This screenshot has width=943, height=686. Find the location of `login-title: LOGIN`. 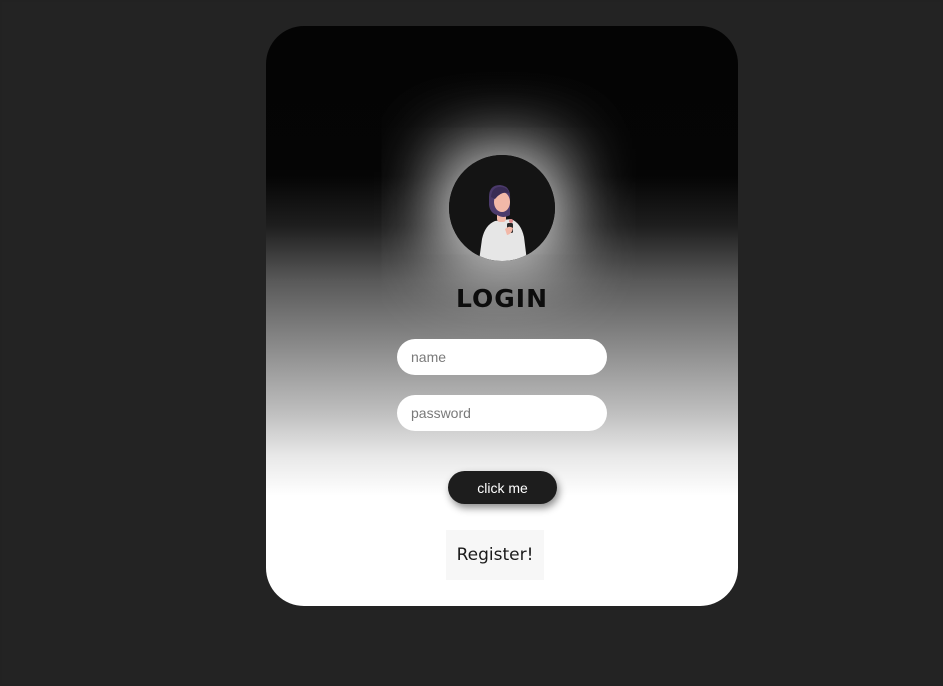

login-title: LOGIN is located at coordinates (502, 298).